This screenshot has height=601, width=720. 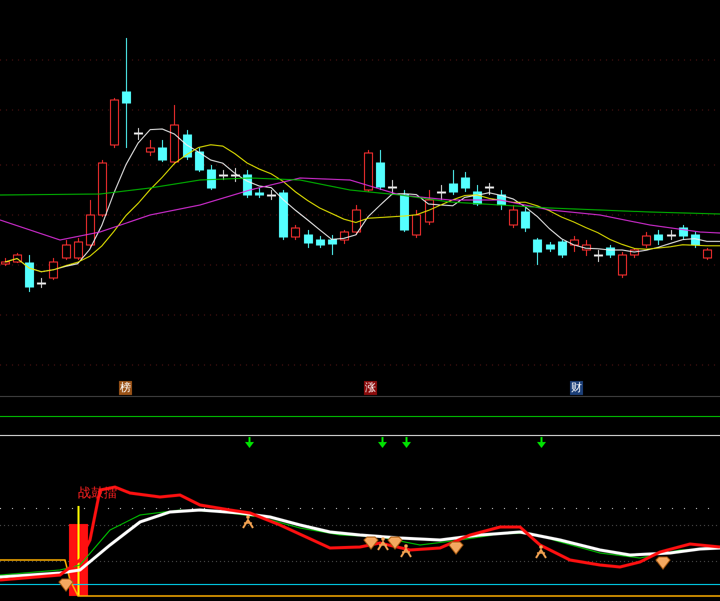 What do you see at coordinates (576, 388) in the screenshot?
I see `signal-badge: 财` at bounding box center [576, 388].